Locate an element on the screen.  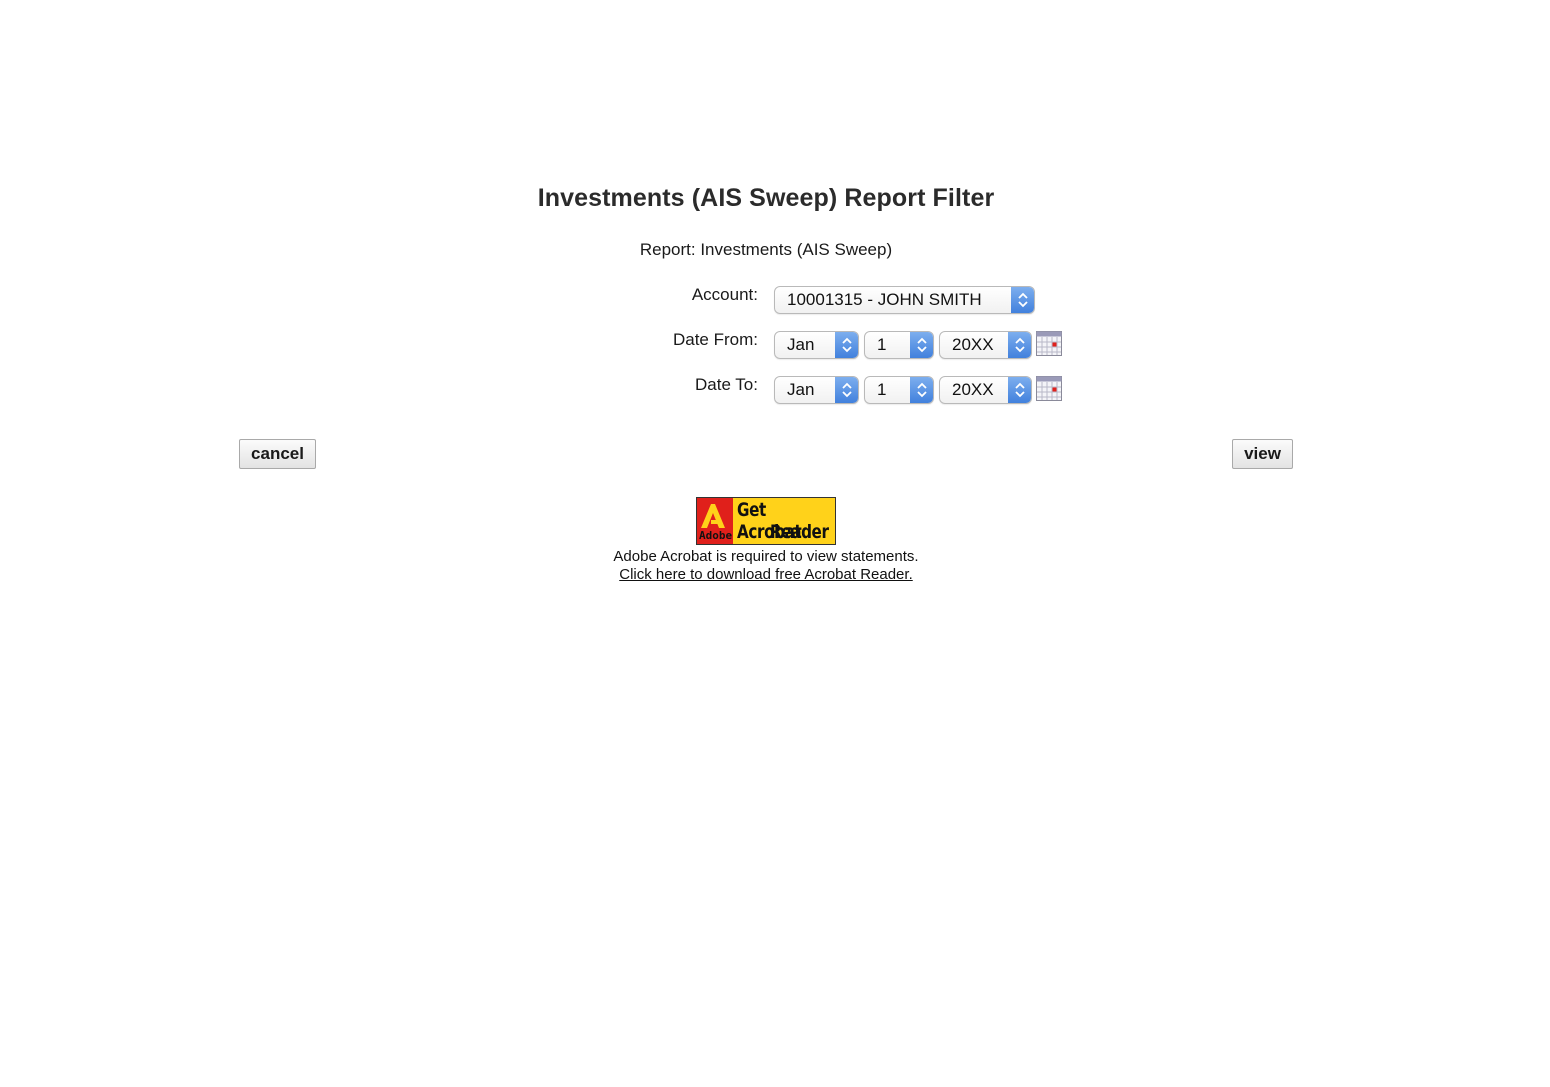
date-from-year-value: 20XX is located at coordinates (973, 344).